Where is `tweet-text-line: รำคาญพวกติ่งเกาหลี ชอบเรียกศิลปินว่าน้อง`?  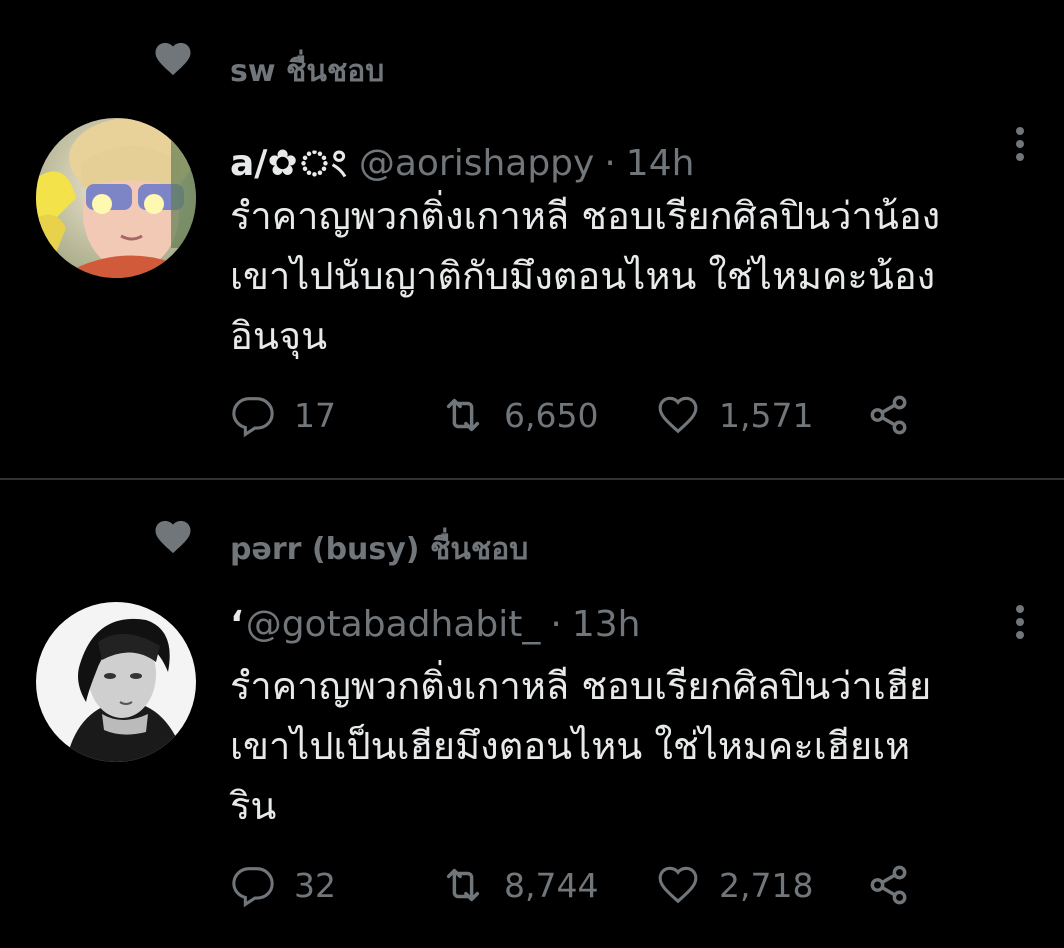
tweet-text-line: รำคาญพวกติ่งเกาหลี ชอบเรียกศิลปินว่าน้อง is located at coordinates (585, 216).